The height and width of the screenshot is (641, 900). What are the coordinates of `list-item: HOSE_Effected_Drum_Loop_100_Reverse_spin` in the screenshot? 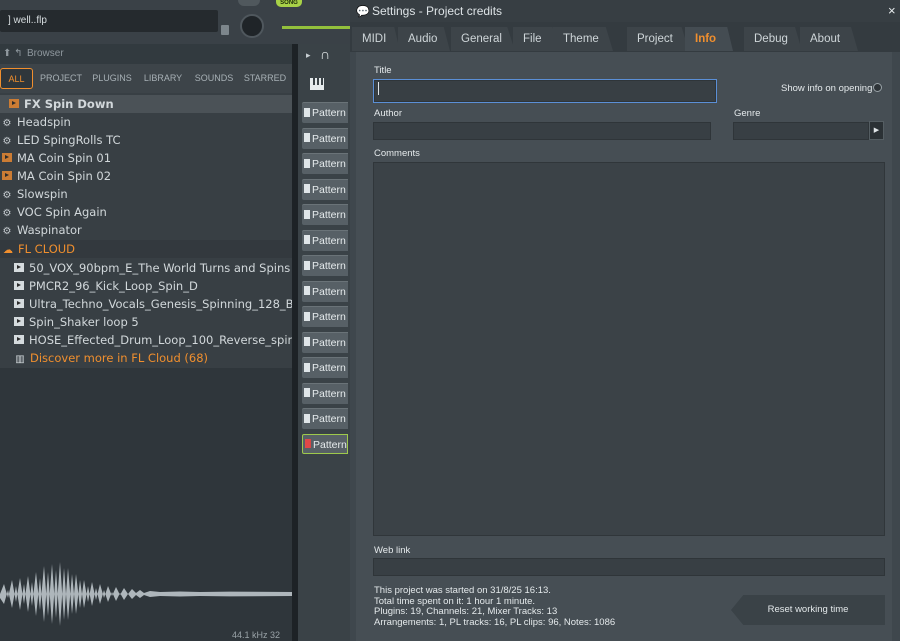 It's located at (146, 340).